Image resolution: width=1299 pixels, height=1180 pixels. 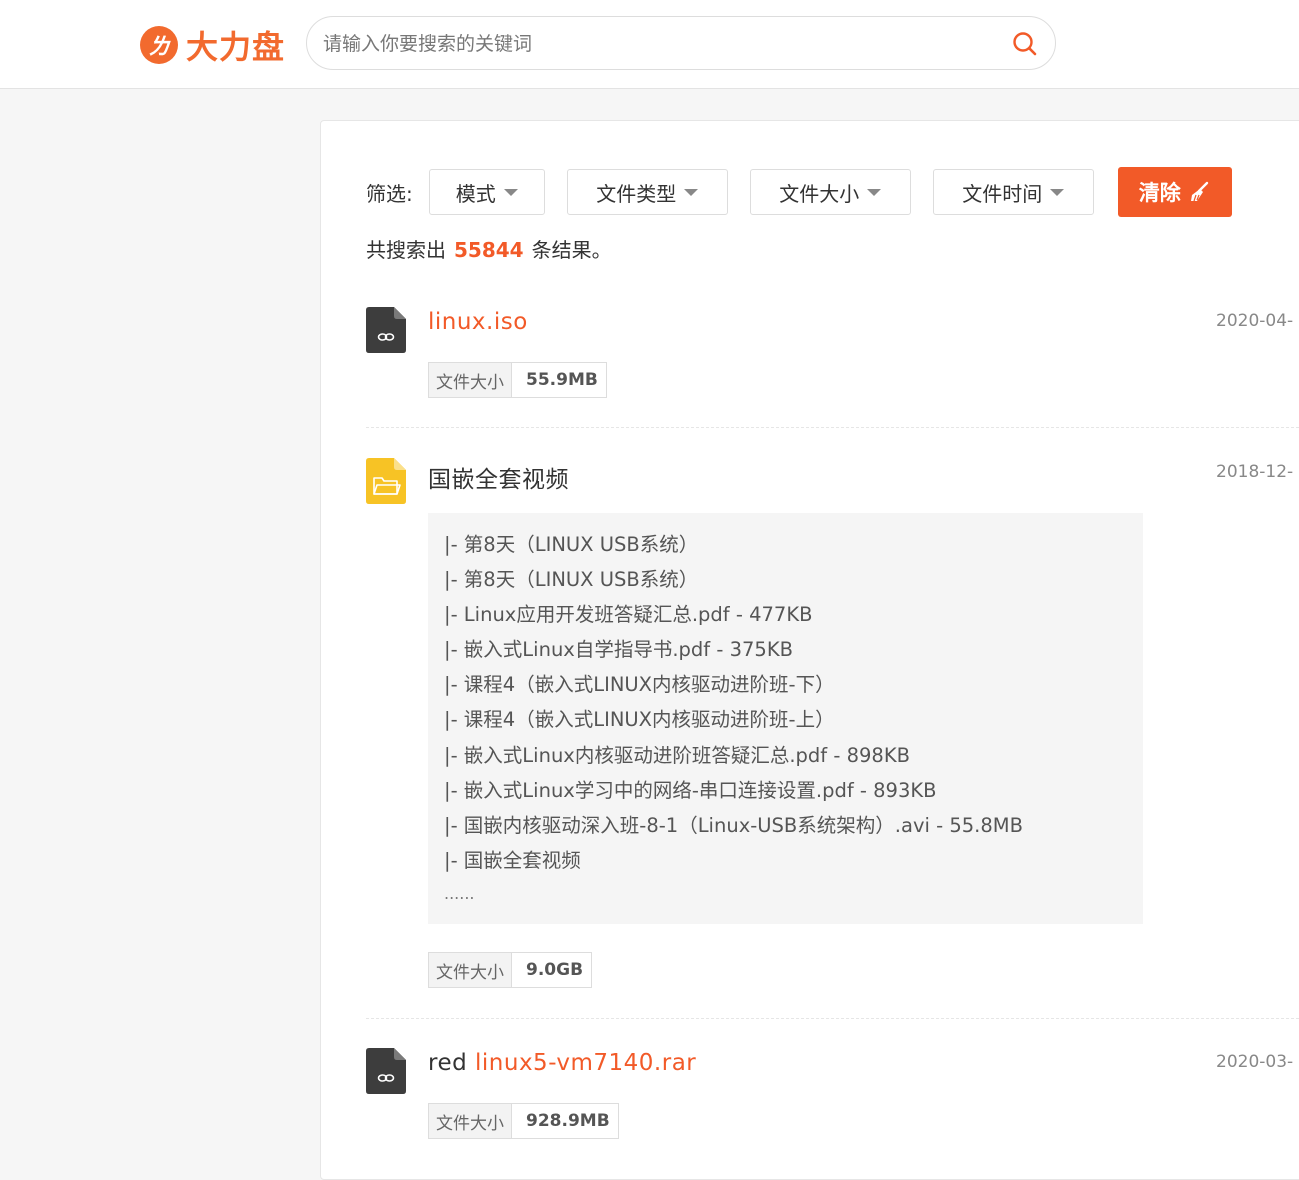 I want to click on file-list-item: |- 国嵌全套视频, so click(x=512, y=860).